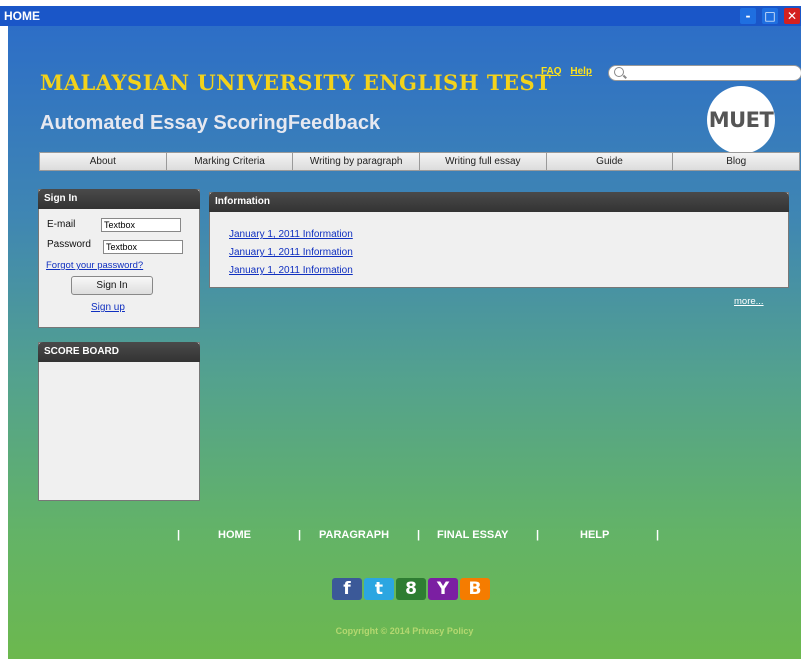 Image resolution: width=801 pixels, height=659 pixels. Describe the element at coordinates (94, 265) in the screenshot. I see `forgot-password-link: Forgot your password?` at that location.